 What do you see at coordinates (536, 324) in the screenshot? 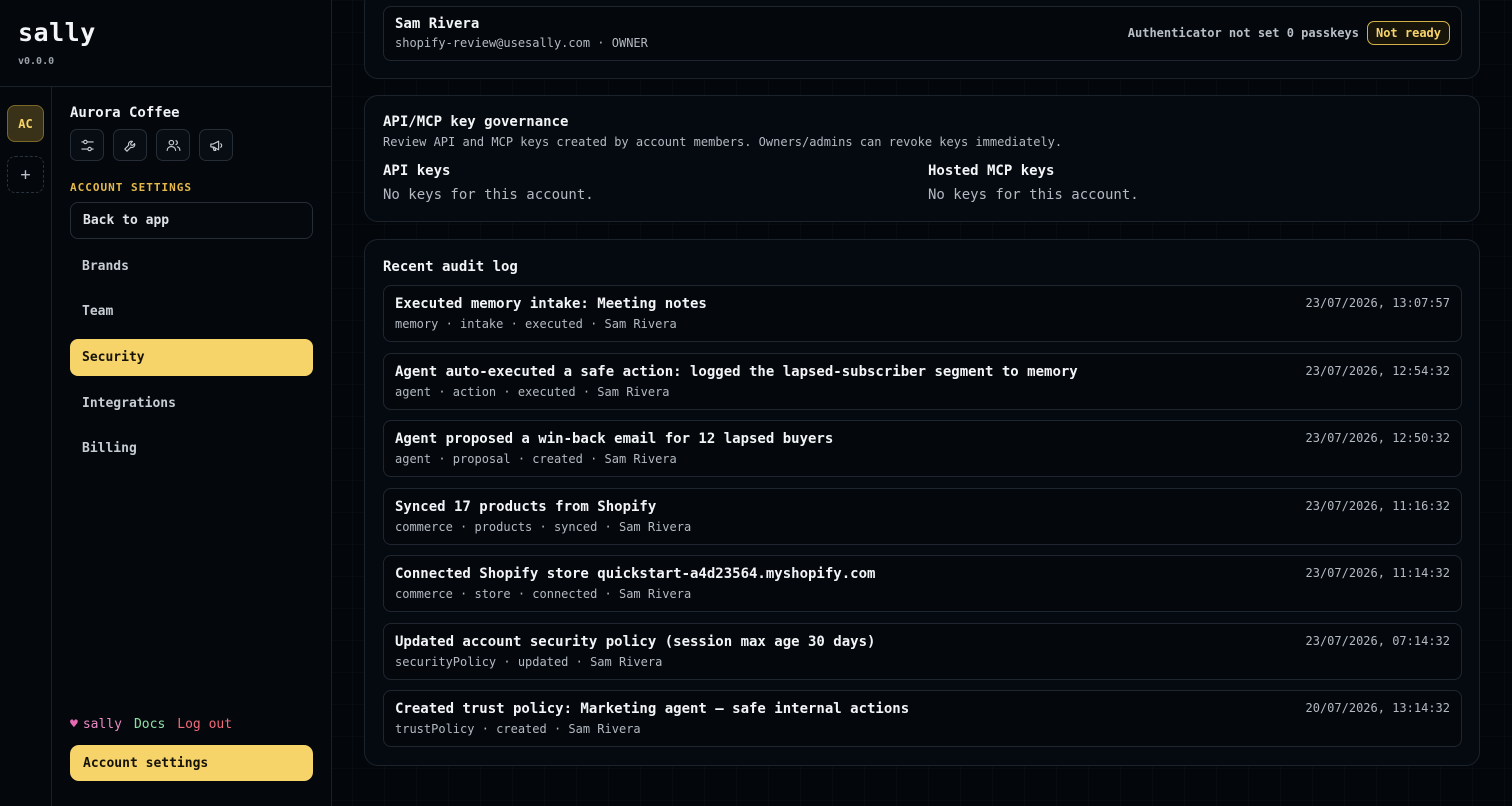
I see `audit-entry-meta: memory · intake · executed · Sam Rivera` at bounding box center [536, 324].